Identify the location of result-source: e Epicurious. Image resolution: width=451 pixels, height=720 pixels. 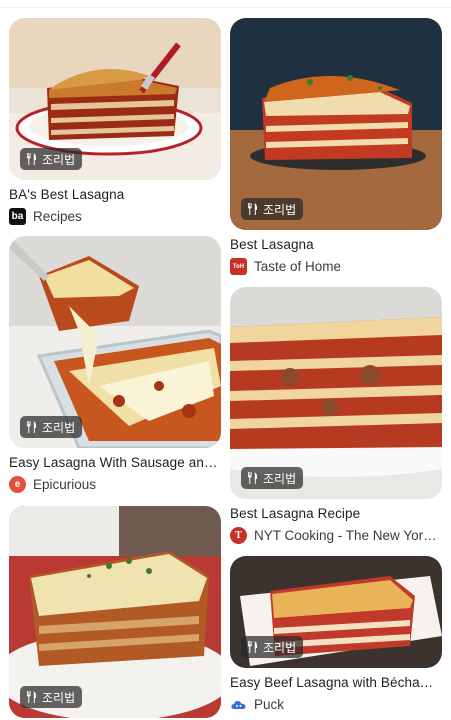
(115, 484).